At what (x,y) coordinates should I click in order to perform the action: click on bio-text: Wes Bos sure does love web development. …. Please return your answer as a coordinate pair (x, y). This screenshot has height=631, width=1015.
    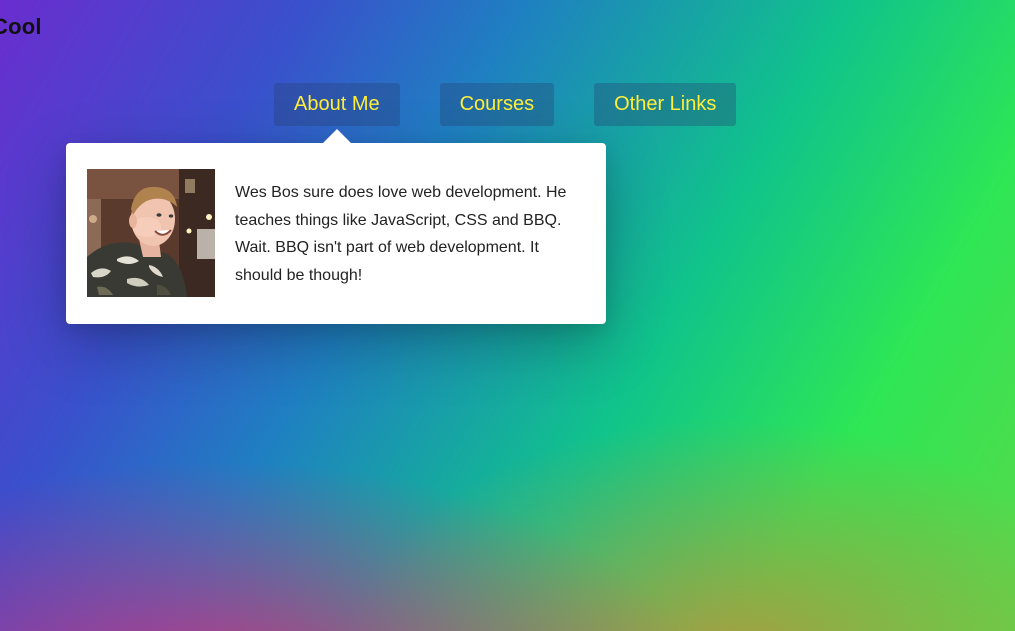
    Looking at the image, I should click on (401, 234).